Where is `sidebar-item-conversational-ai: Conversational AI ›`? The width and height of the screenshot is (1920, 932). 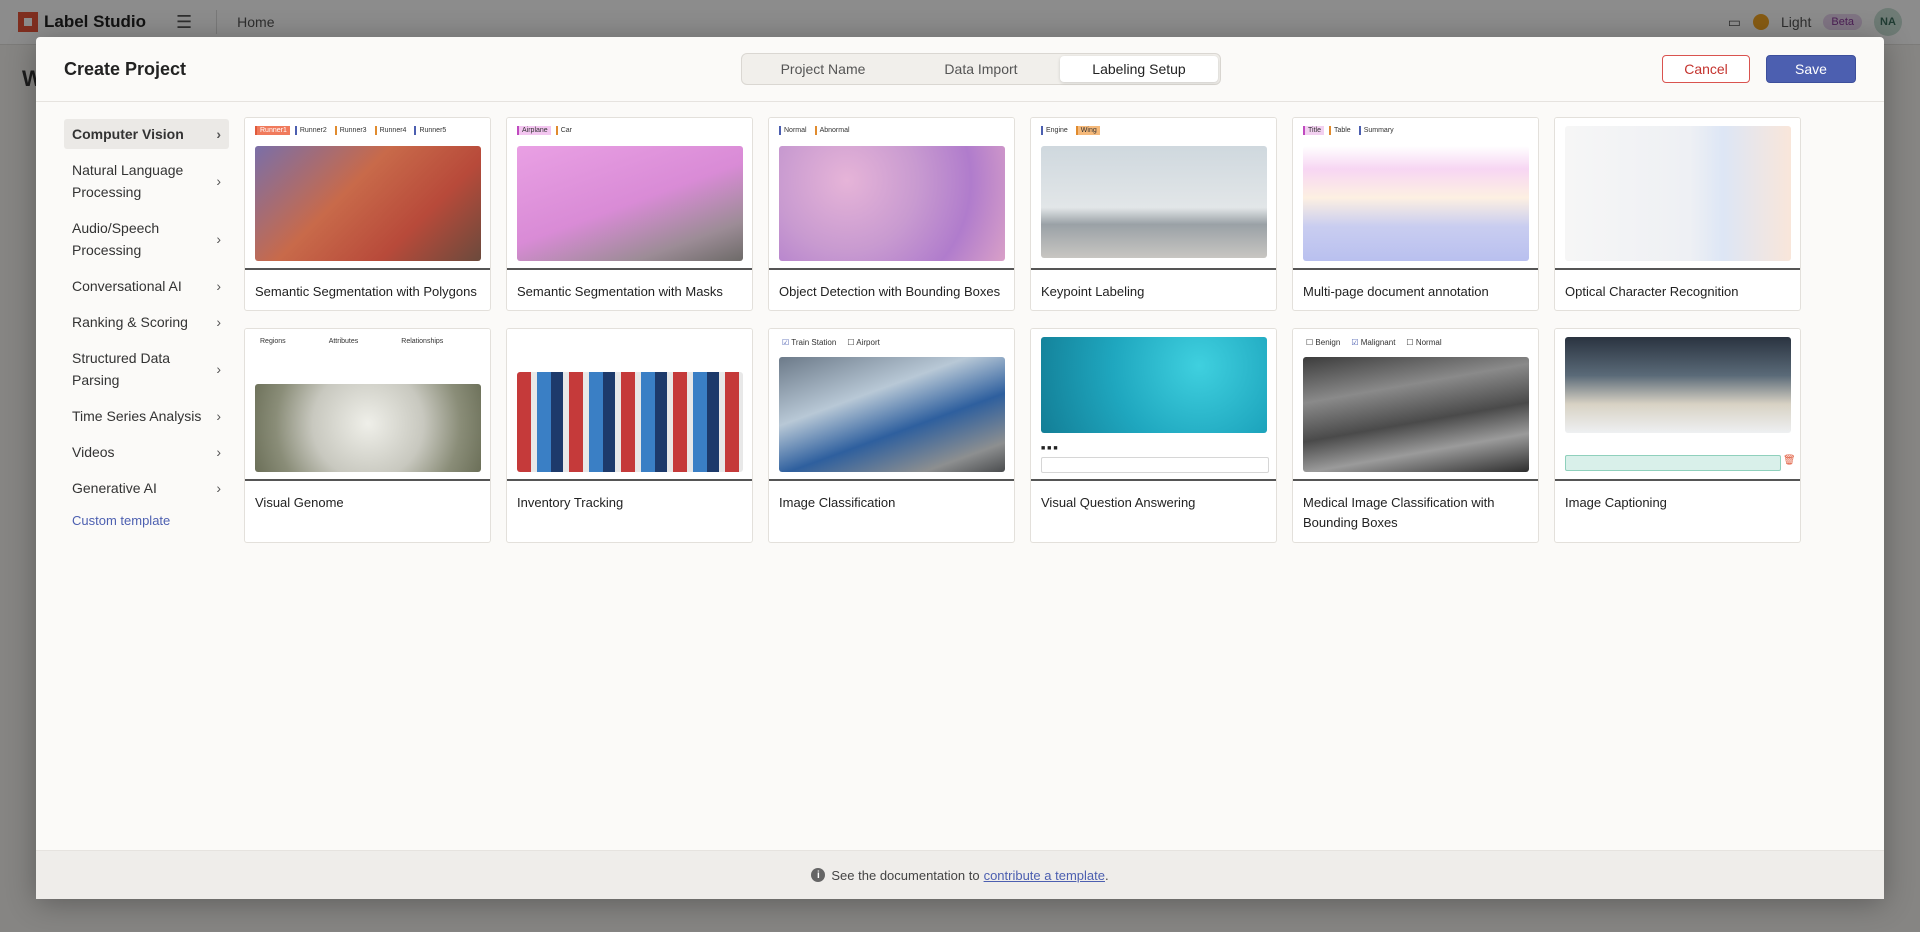 sidebar-item-conversational-ai: Conversational AI › is located at coordinates (146, 286).